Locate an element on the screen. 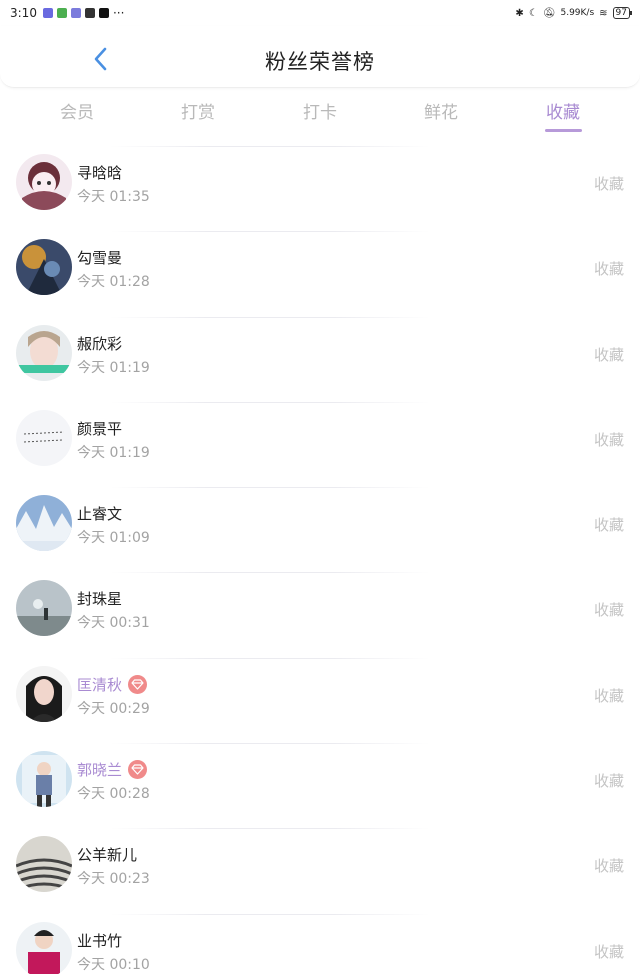 The image size is (640, 974). name-line: 颜景平 is located at coordinates (99, 428).